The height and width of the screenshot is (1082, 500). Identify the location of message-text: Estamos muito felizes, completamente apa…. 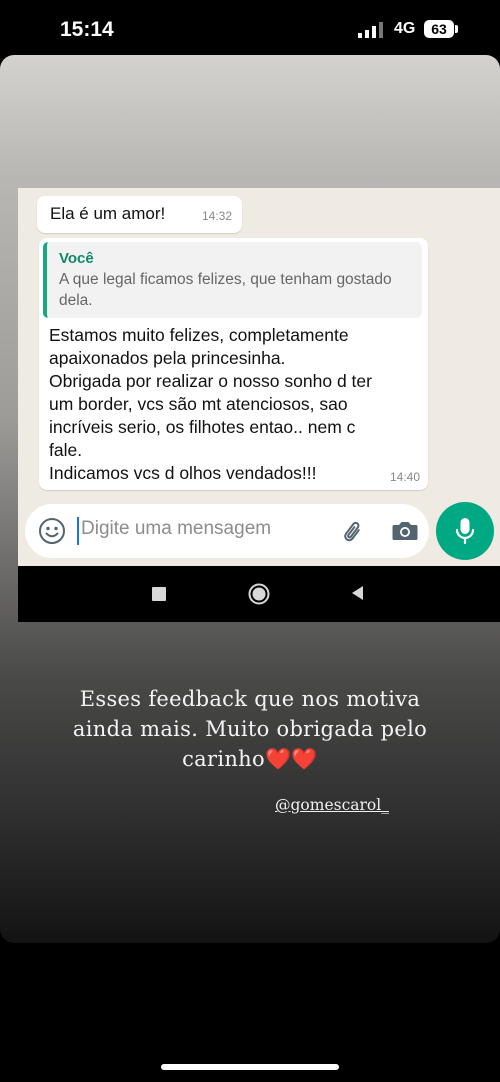
(229, 404).